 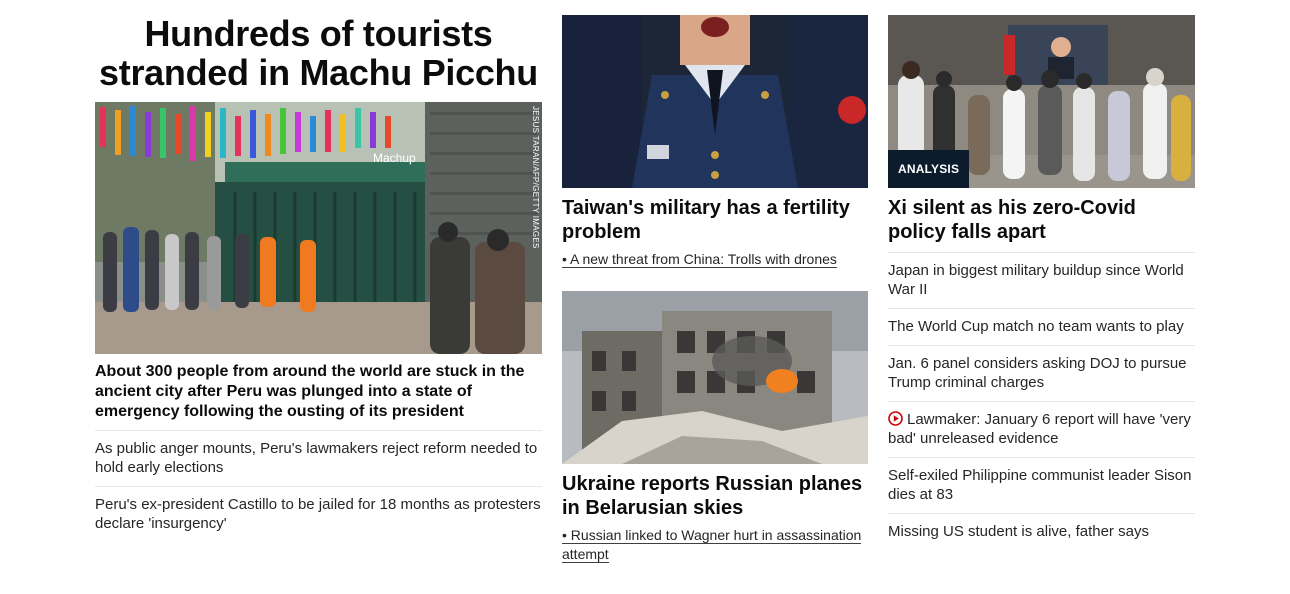 What do you see at coordinates (318, 228) in the screenshot?
I see `lead-image: Machup JESUS TARAN/AFP/GETTY IMAGES` at bounding box center [318, 228].